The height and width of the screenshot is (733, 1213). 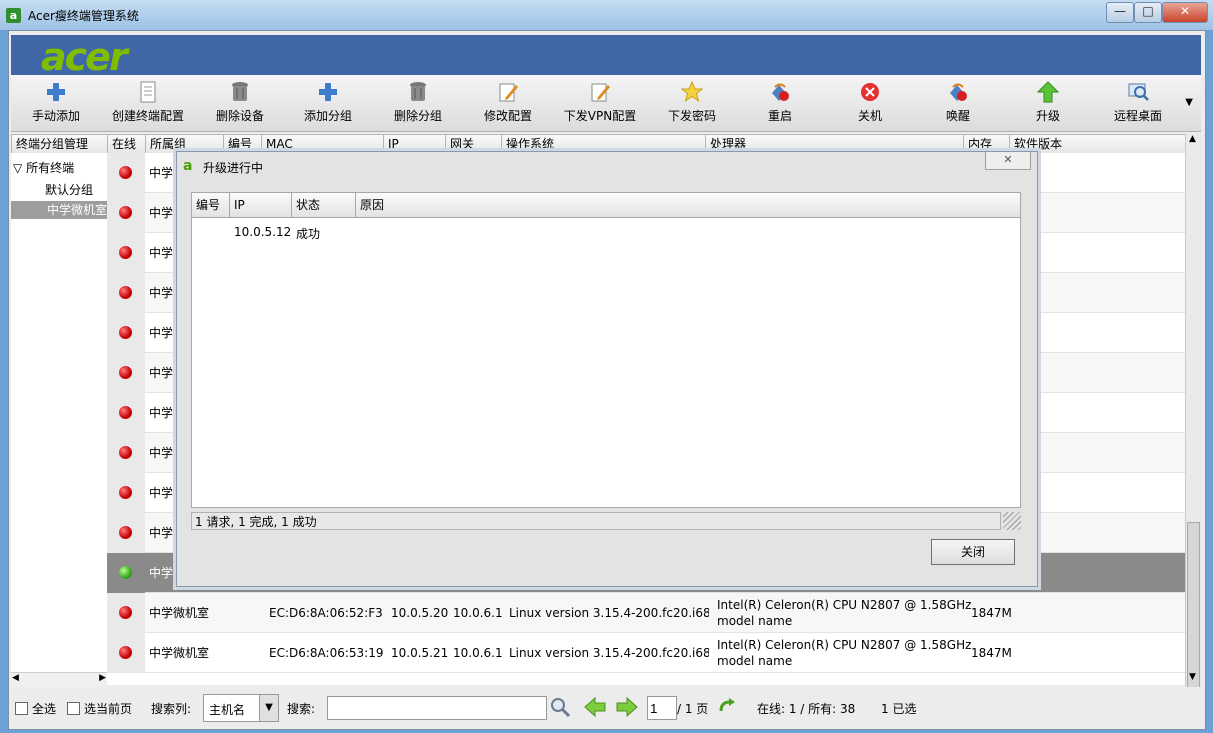 What do you see at coordinates (239, 116) in the screenshot?
I see `toolbar-label: 删除设备` at bounding box center [239, 116].